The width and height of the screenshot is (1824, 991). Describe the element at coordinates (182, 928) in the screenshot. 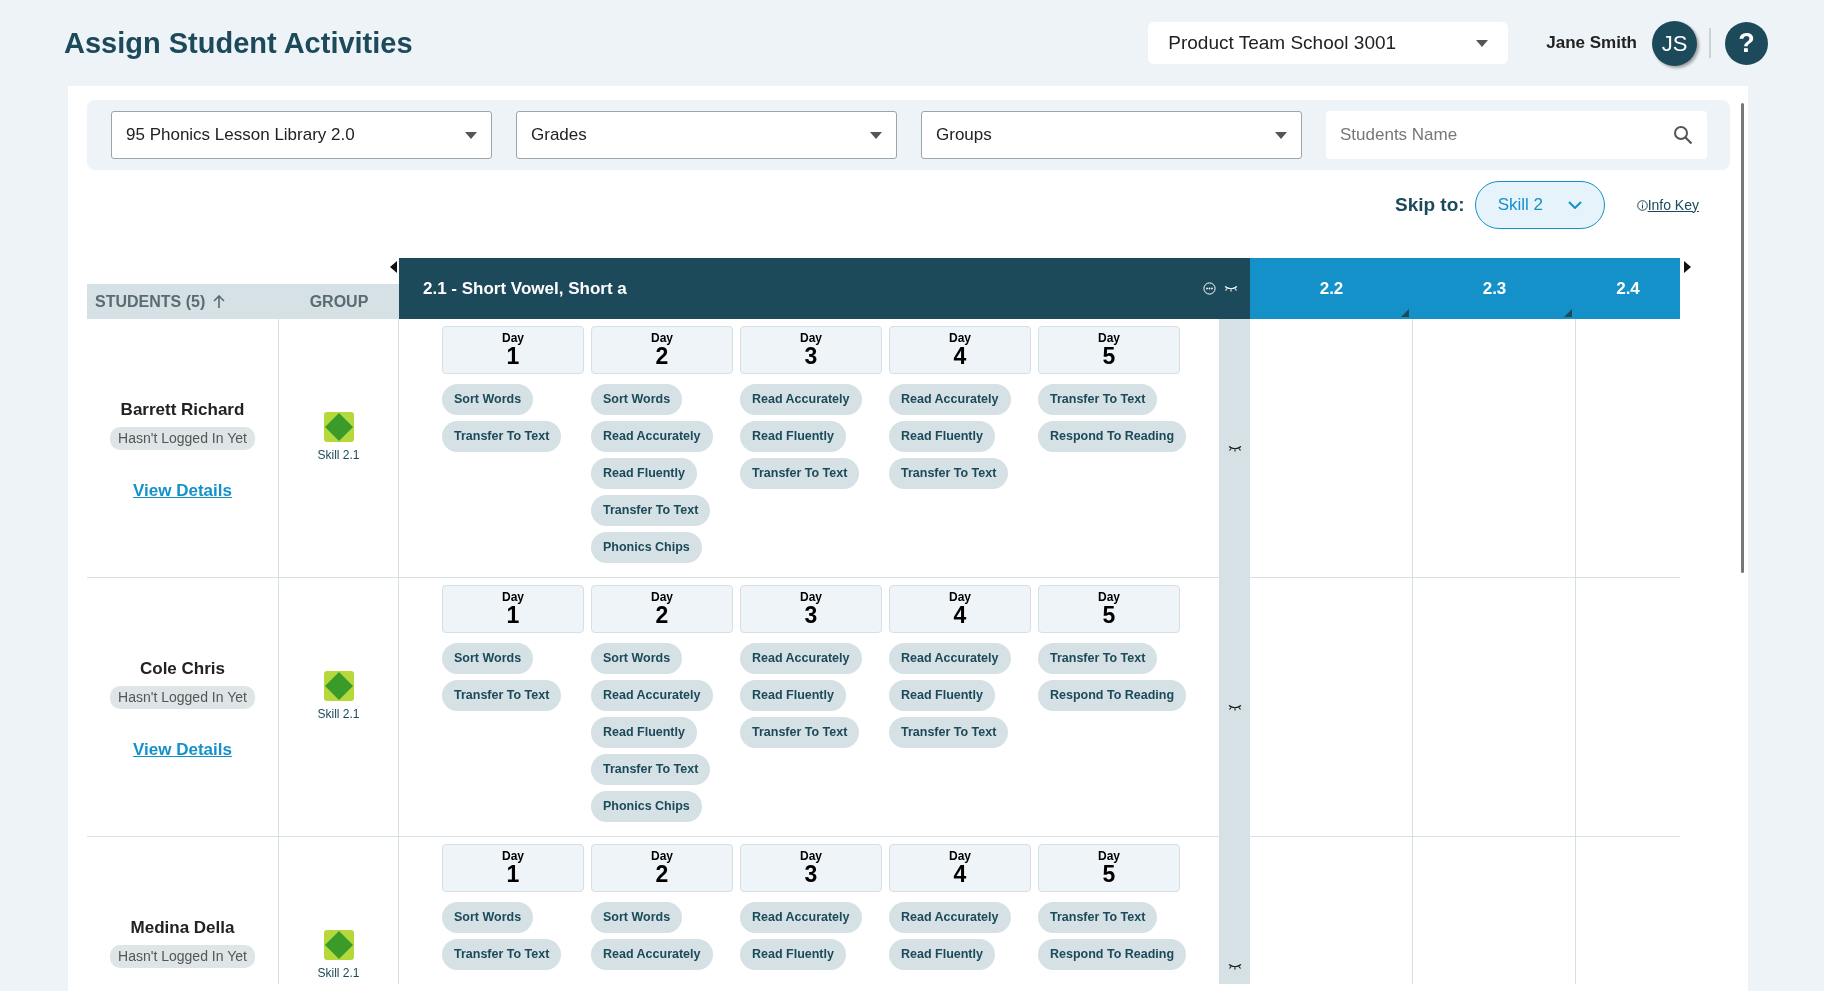

I see `student-name: Medina Della` at that location.